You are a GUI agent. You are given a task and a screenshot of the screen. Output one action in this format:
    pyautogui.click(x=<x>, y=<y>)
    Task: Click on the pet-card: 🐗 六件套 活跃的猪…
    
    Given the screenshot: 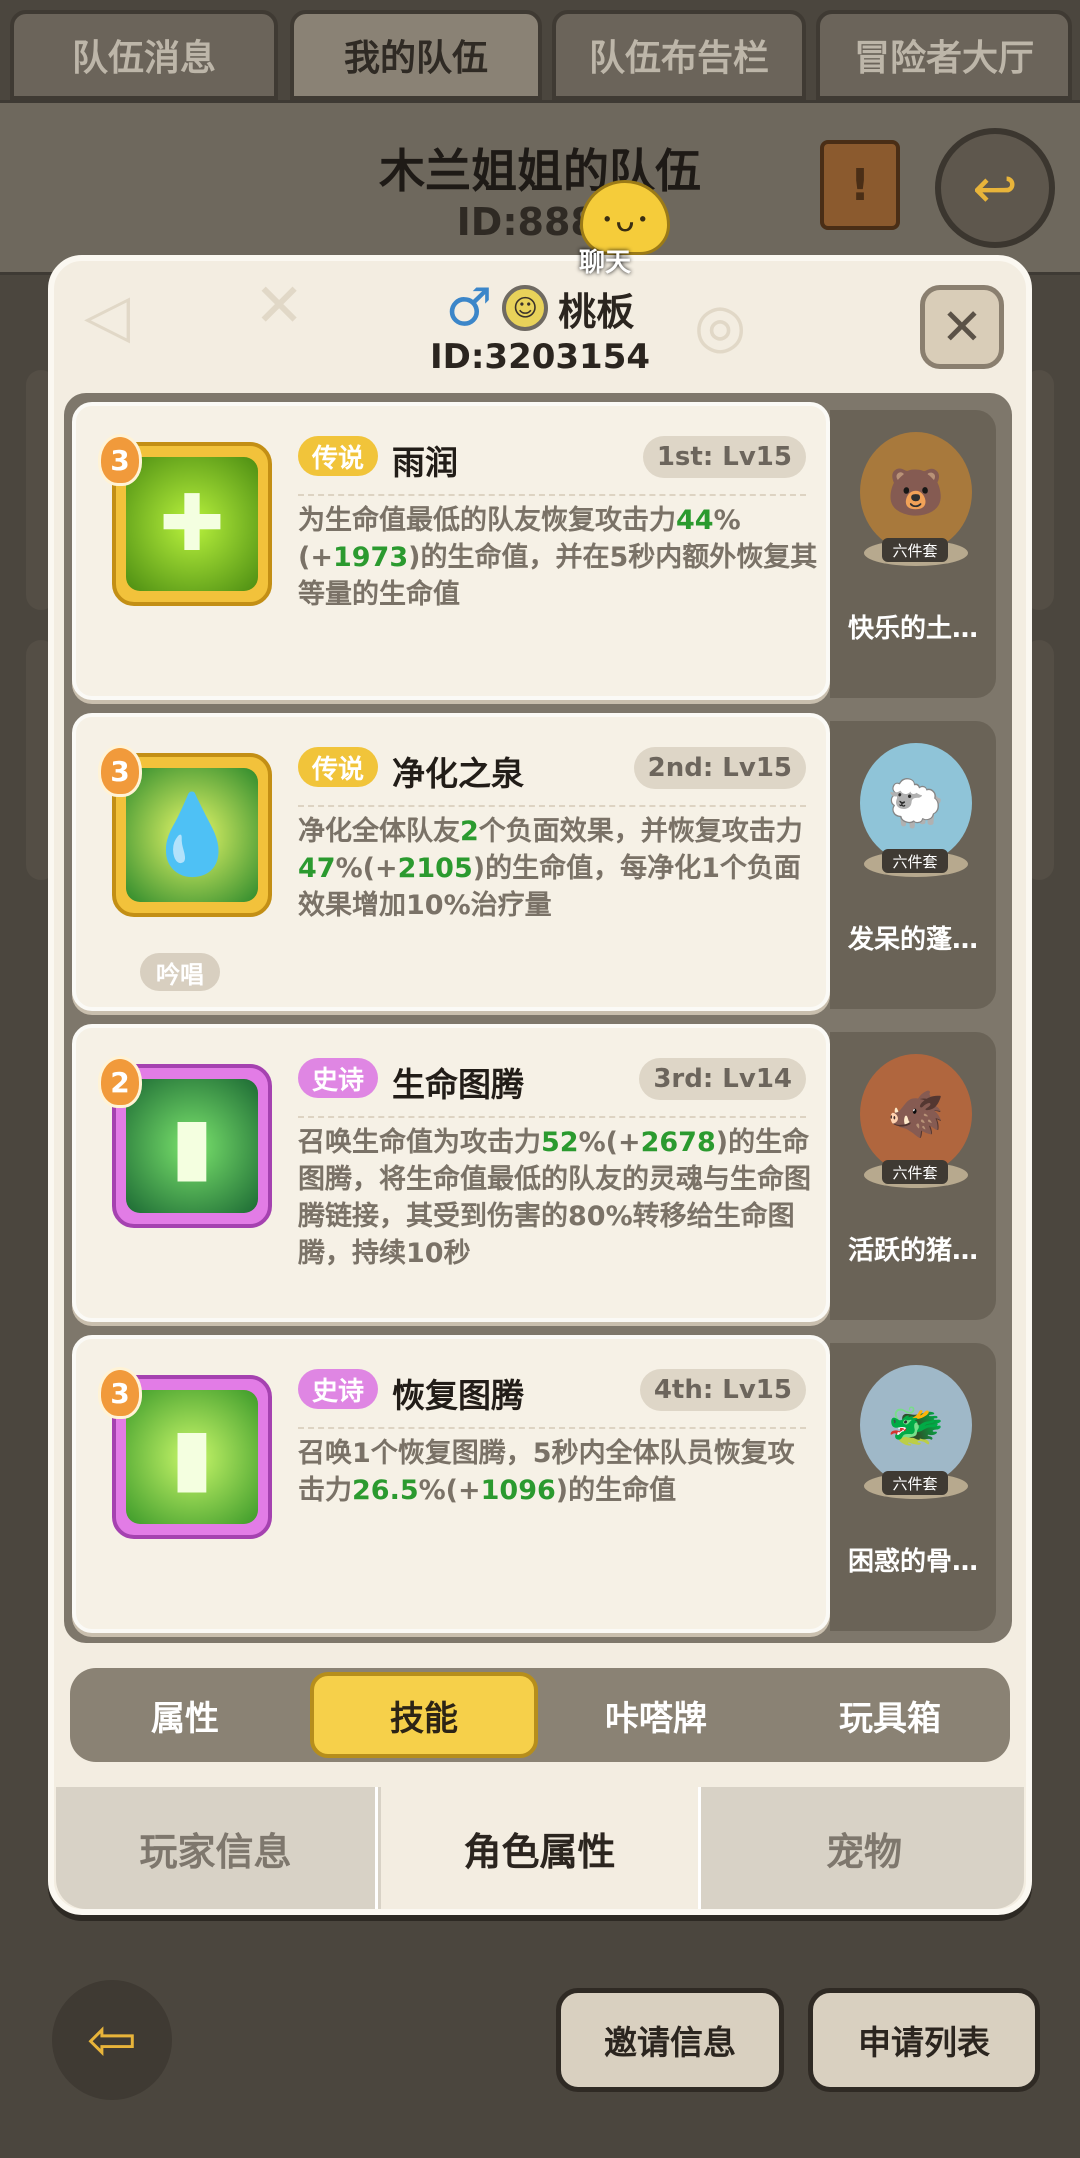 What is the action you would take?
    pyautogui.click(x=913, y=1176)
    